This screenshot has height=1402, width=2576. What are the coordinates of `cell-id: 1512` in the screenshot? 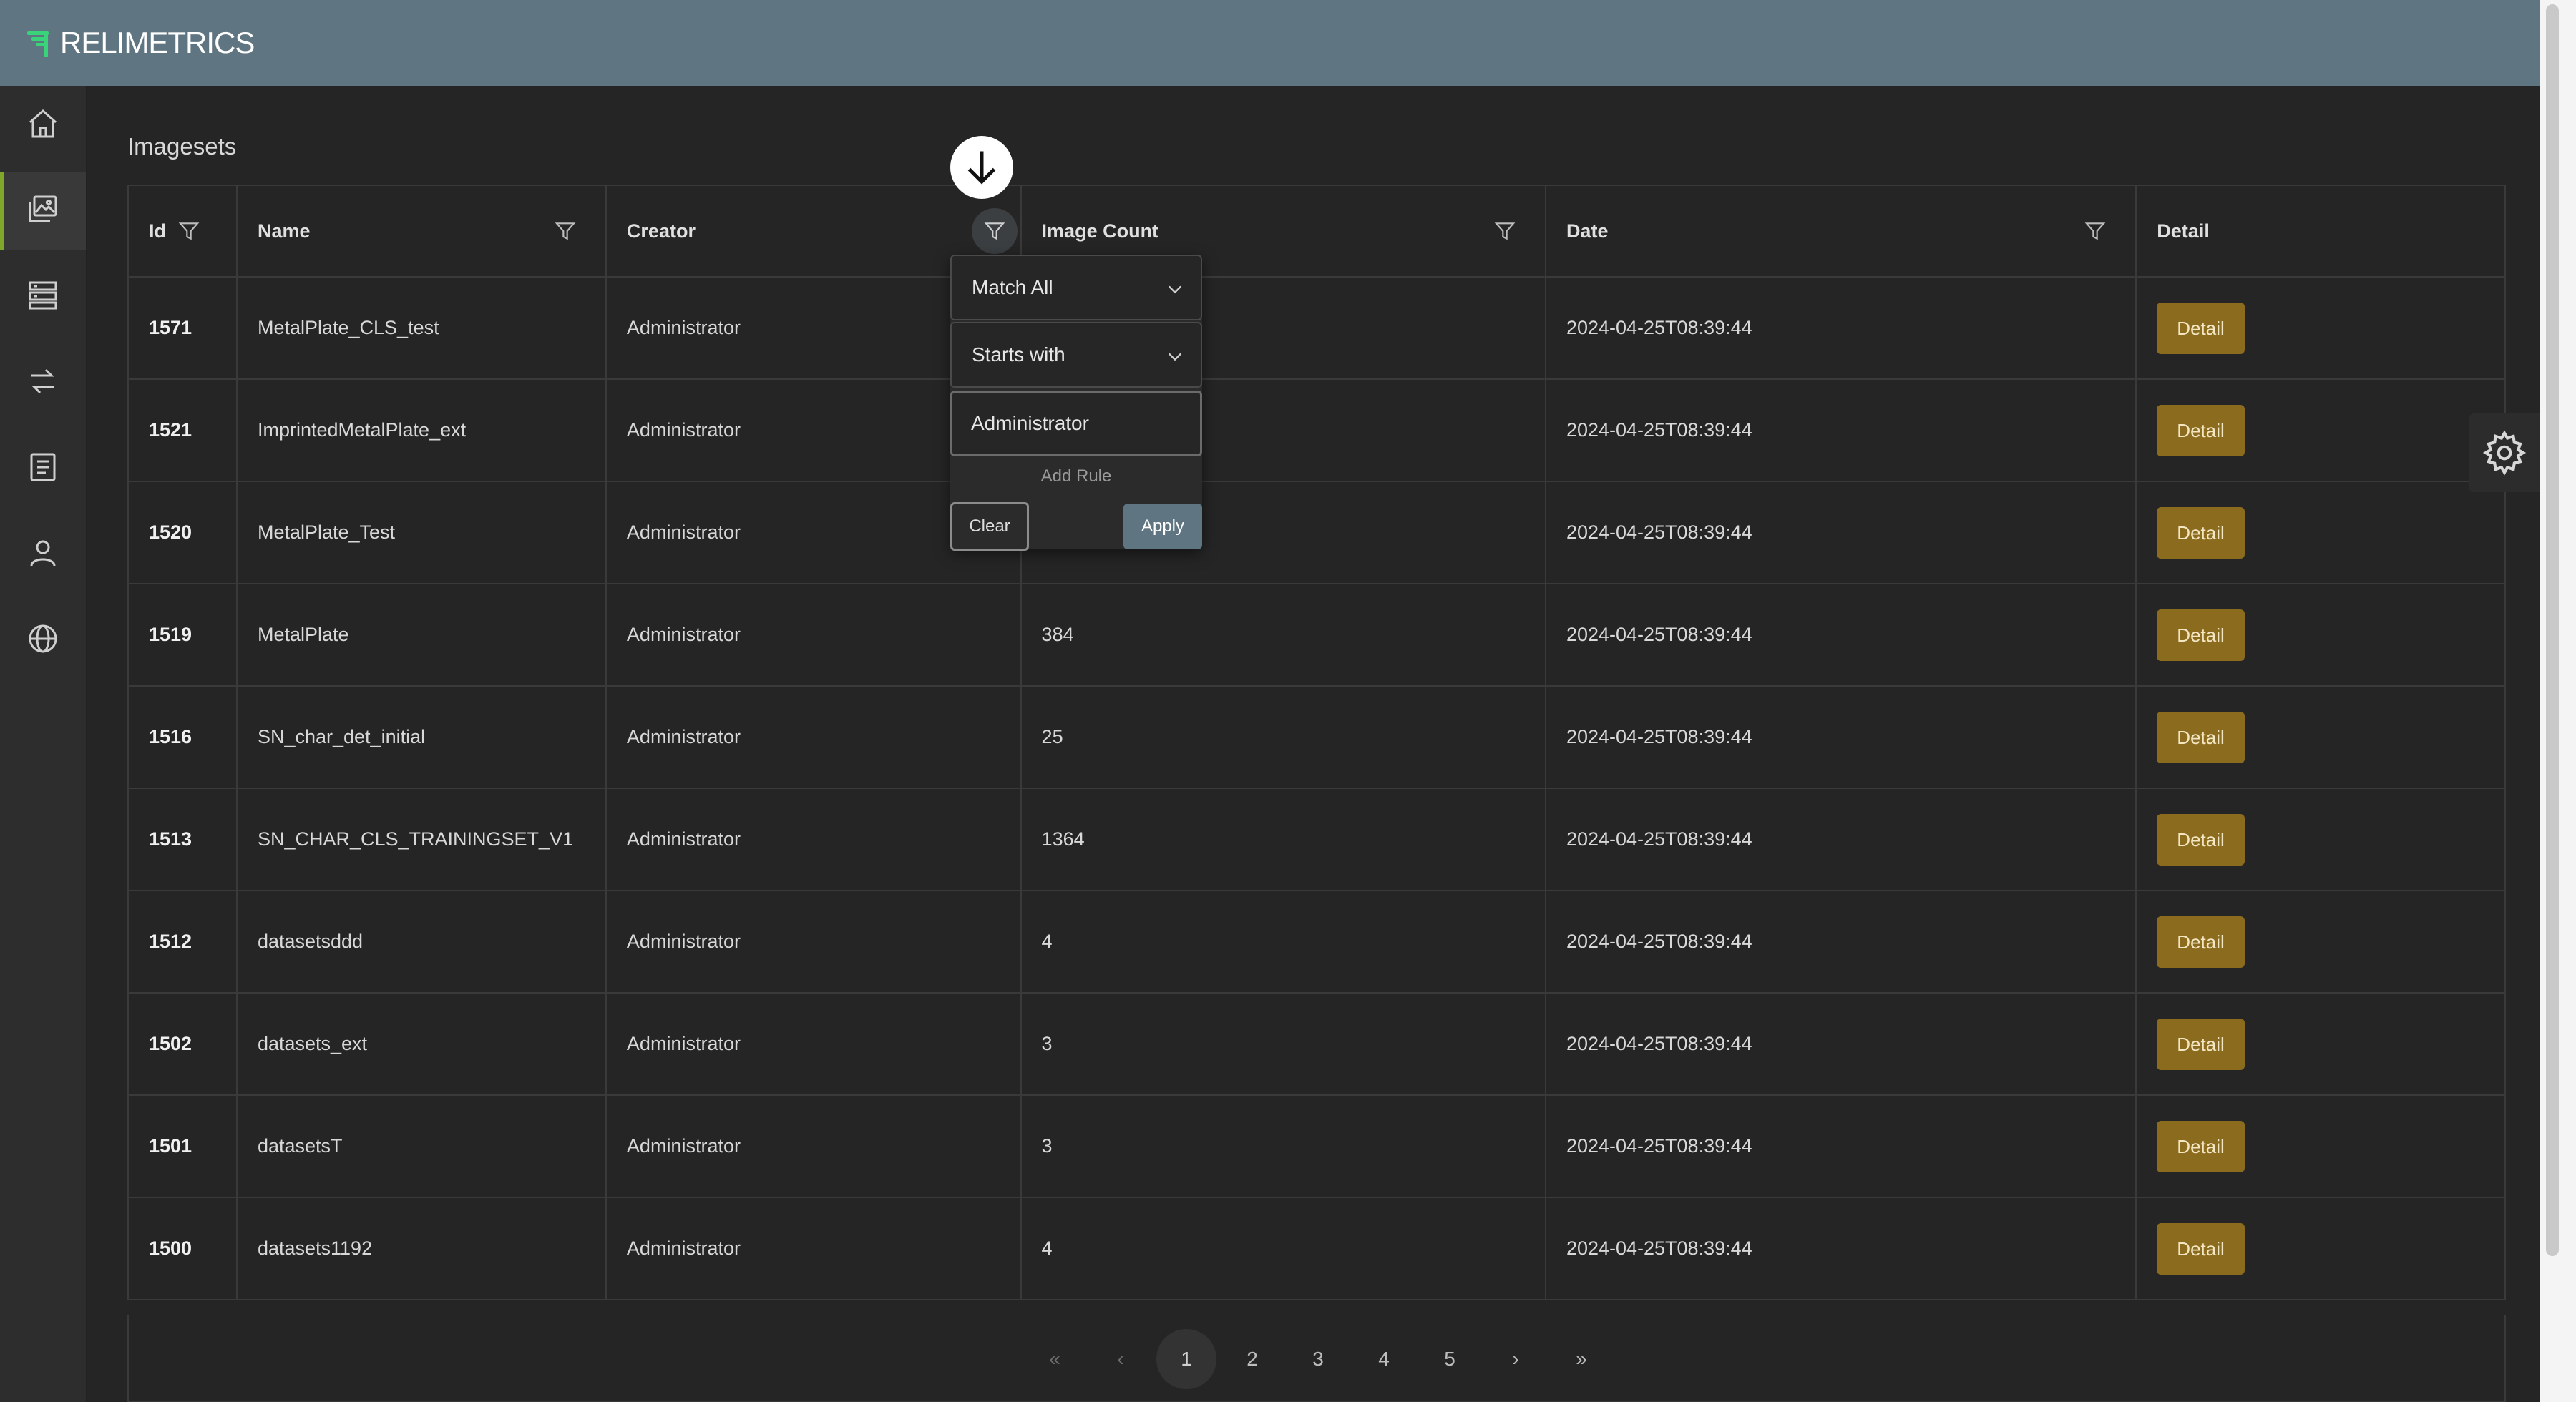 It's located at (182, 942).